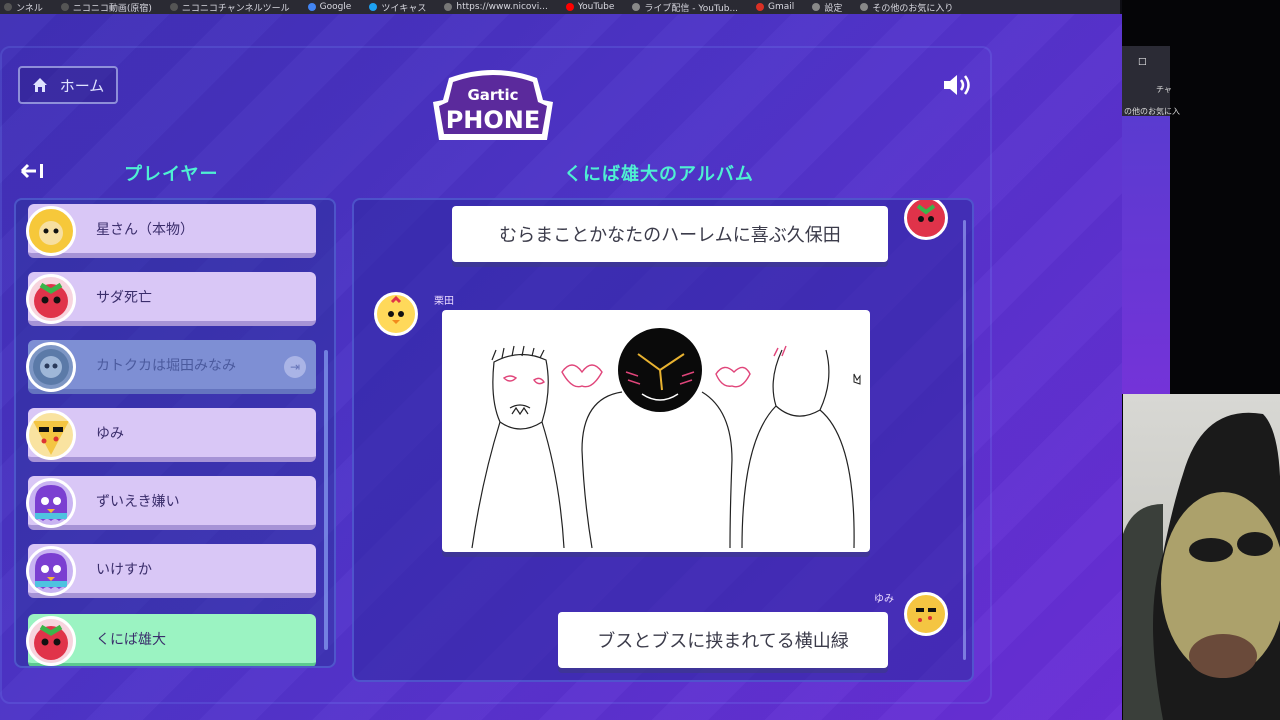 This screenshot has width=1280, height=720. I want to click on bookmark-label: ニコニコ動画(原宿), so click(112, 8).